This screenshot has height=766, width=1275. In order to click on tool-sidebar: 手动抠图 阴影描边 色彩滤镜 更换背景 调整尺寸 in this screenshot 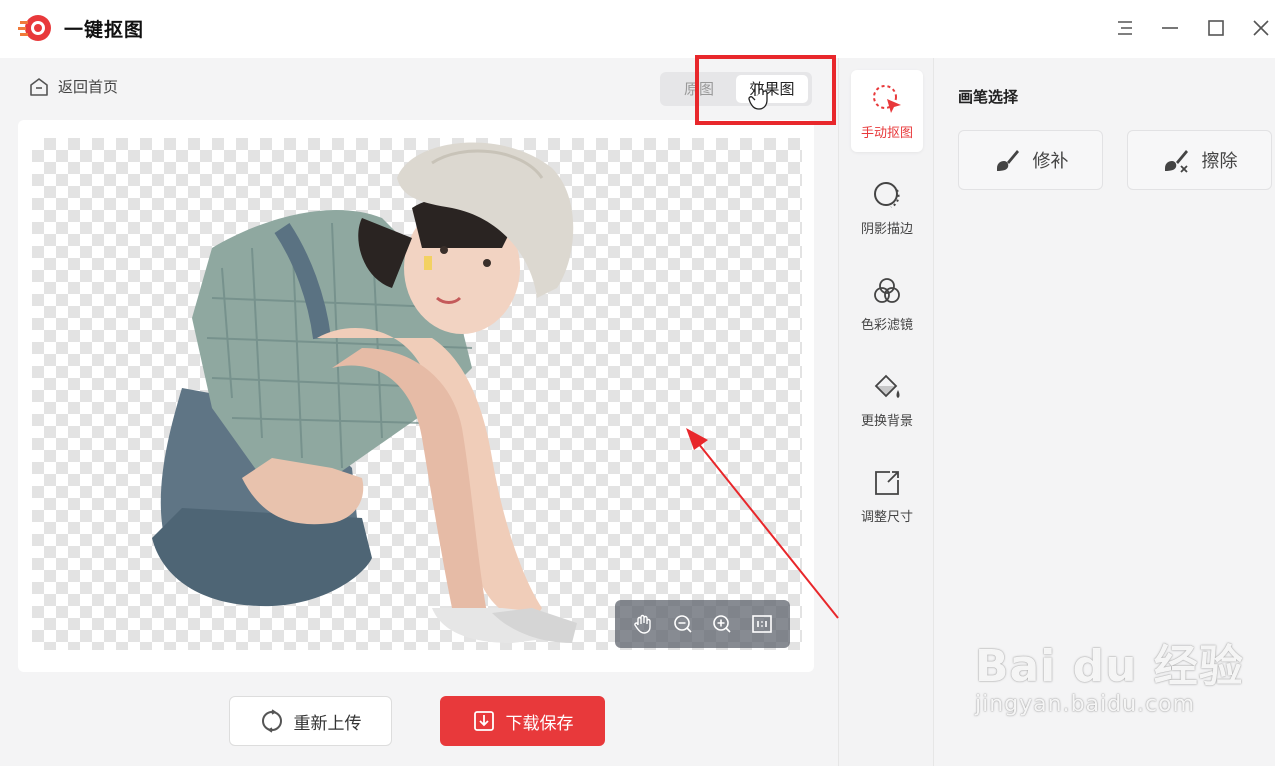, I will do `click(886, 412)`.